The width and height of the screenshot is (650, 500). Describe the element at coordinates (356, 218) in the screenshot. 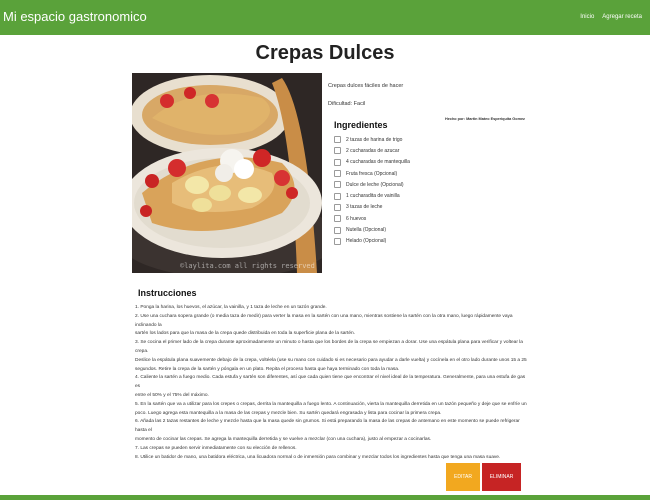

I see `ingredient-label: 6 huevos` at that location.